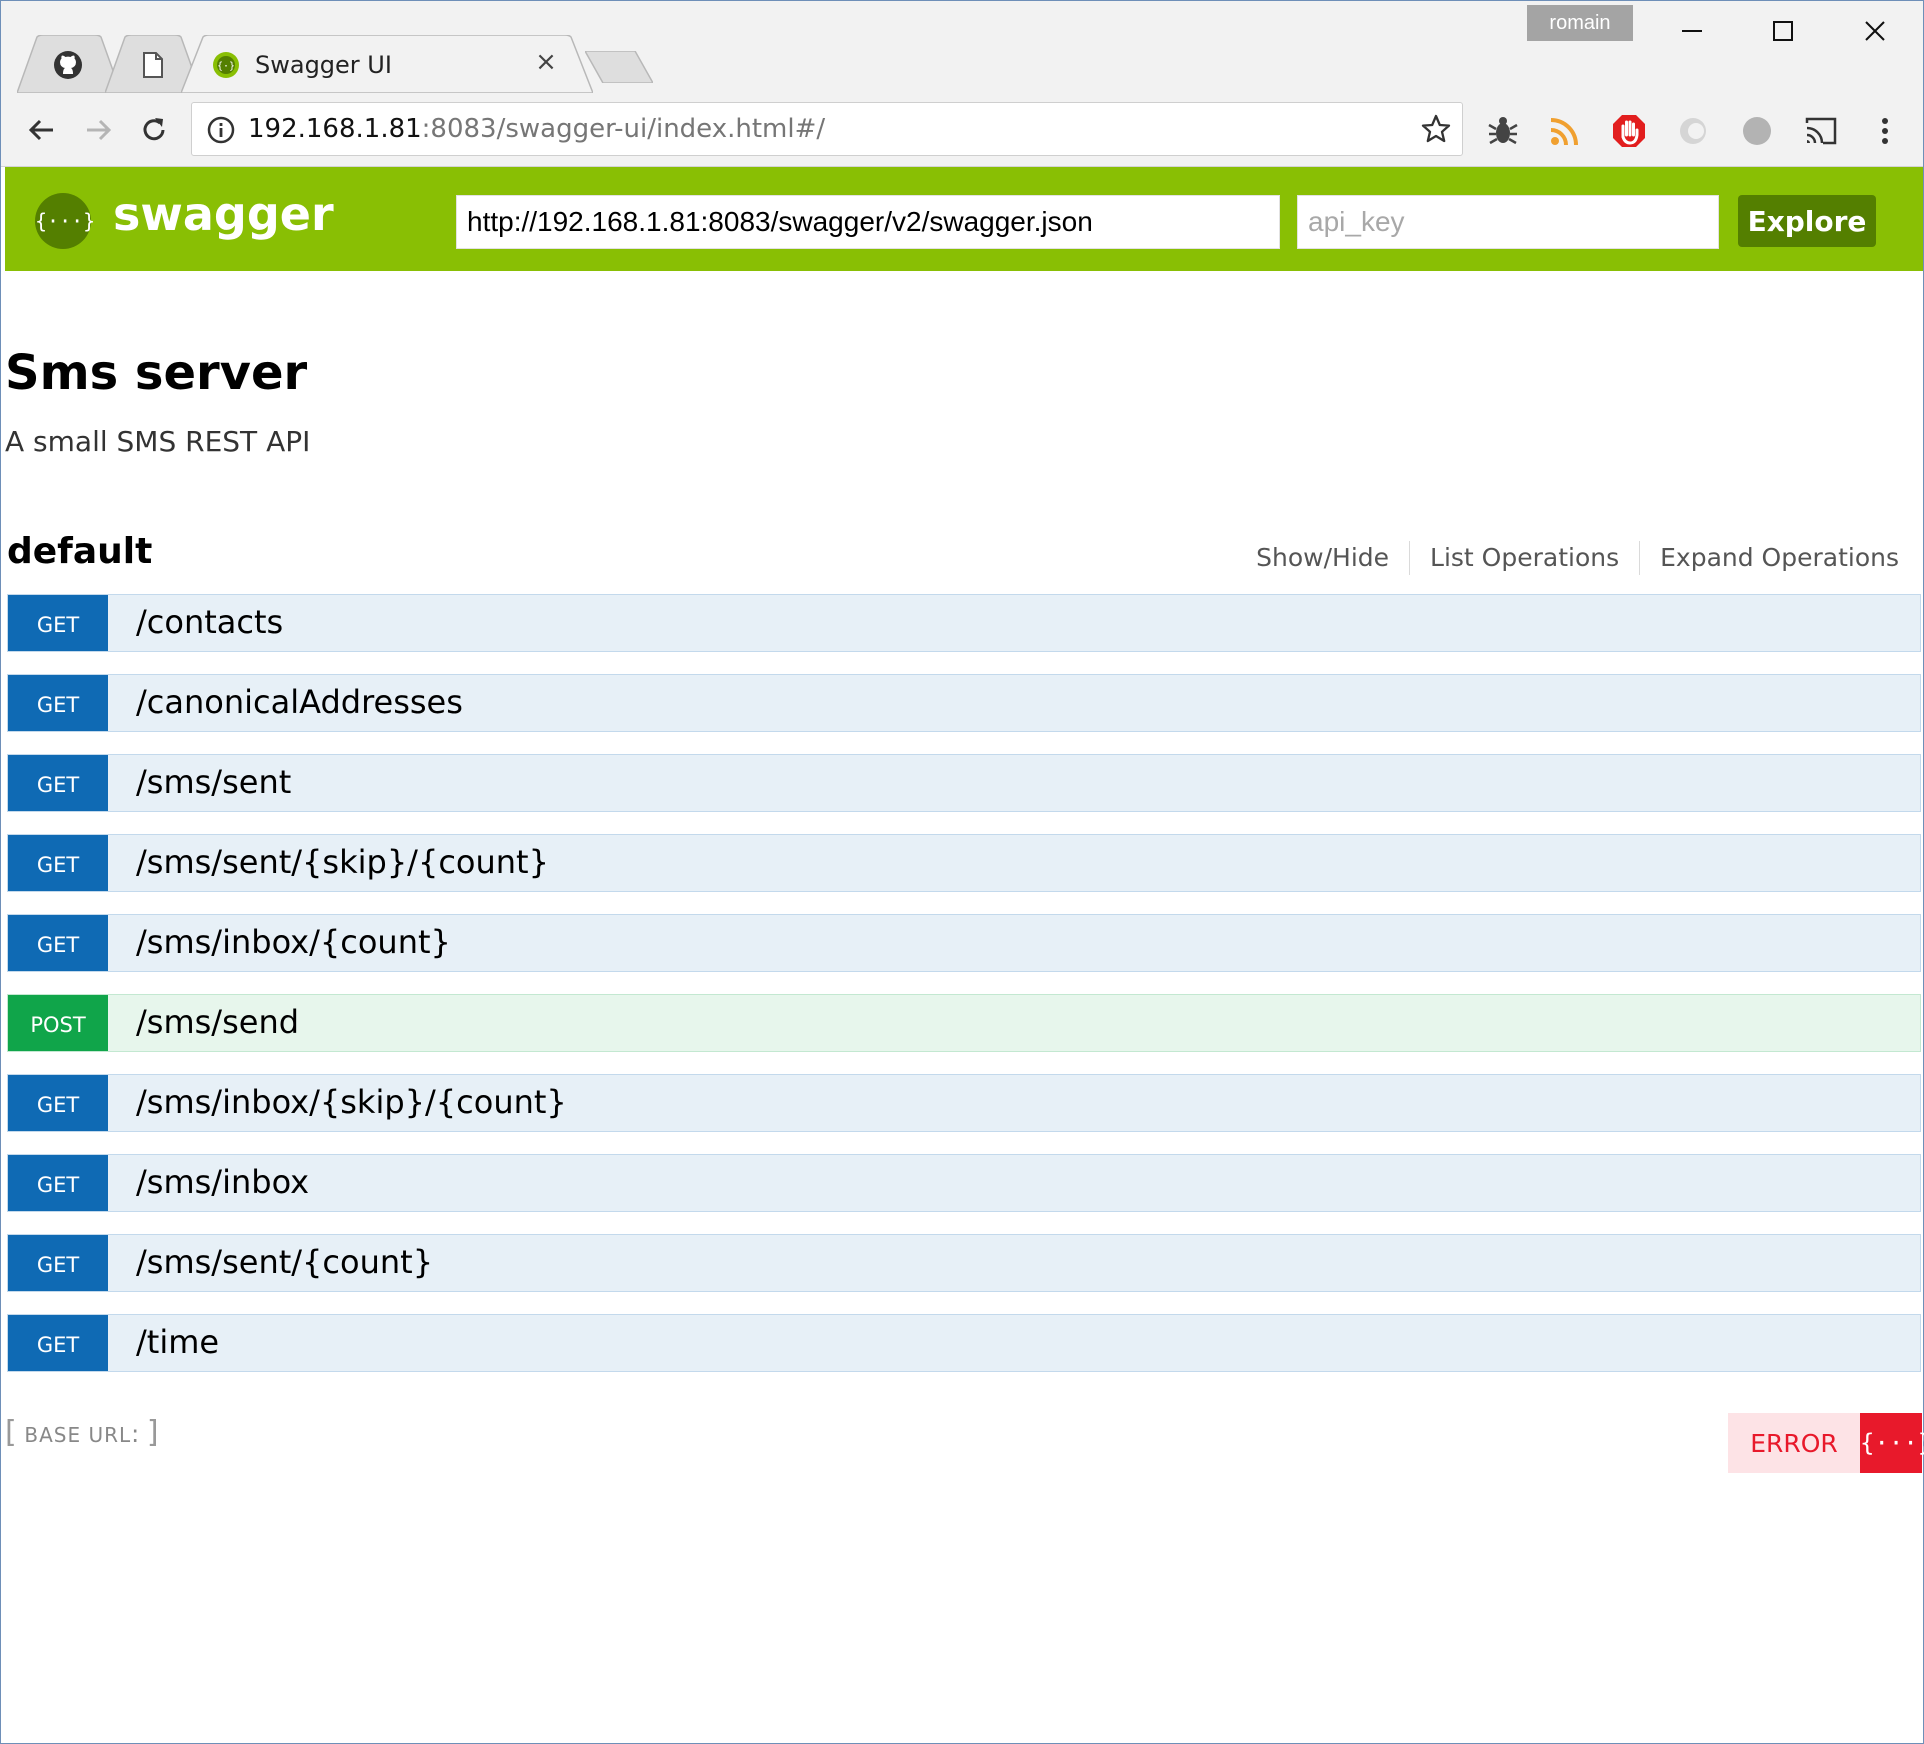 The image size is (1924, 1744). I want to click on operation-path: /canonicalAddresses, so click(299, 702).